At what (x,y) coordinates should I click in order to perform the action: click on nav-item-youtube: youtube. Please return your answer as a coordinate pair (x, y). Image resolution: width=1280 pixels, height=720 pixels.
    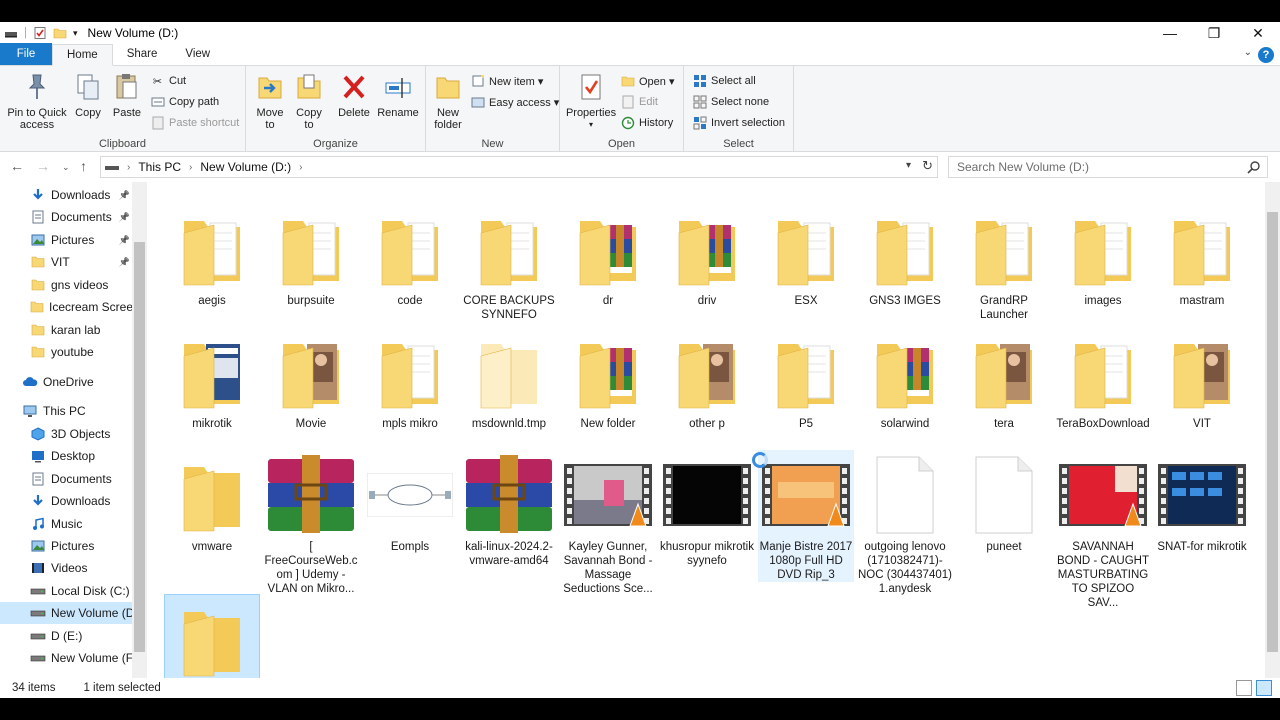
    Looking at the image, I should click on (66, 352).